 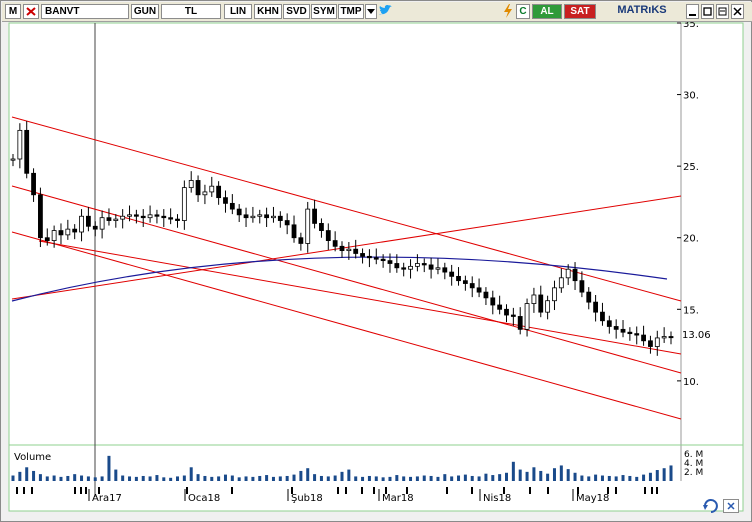 What do you see at coordinates (693, 473) in the screenshot?
I see `volume-tick-2m: 2. M` at bounding box center [693, 473].